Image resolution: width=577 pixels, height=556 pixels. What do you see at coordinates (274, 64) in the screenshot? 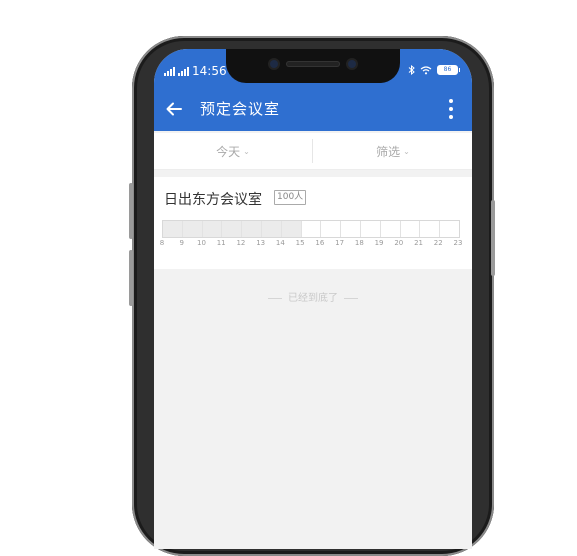
I see `front-camera-icon` at bounding box center [274, 64].